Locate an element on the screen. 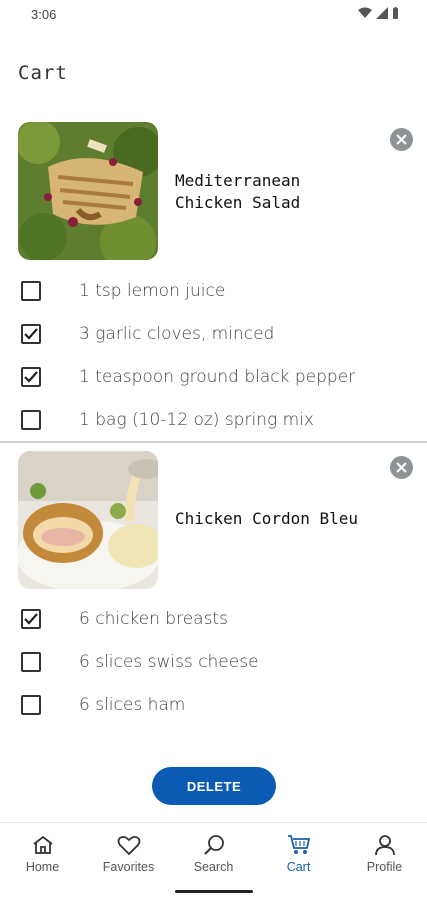 The height and width of the screenshot is (900, 427). nav-item-search: Search is located at coordinates (213, 853).